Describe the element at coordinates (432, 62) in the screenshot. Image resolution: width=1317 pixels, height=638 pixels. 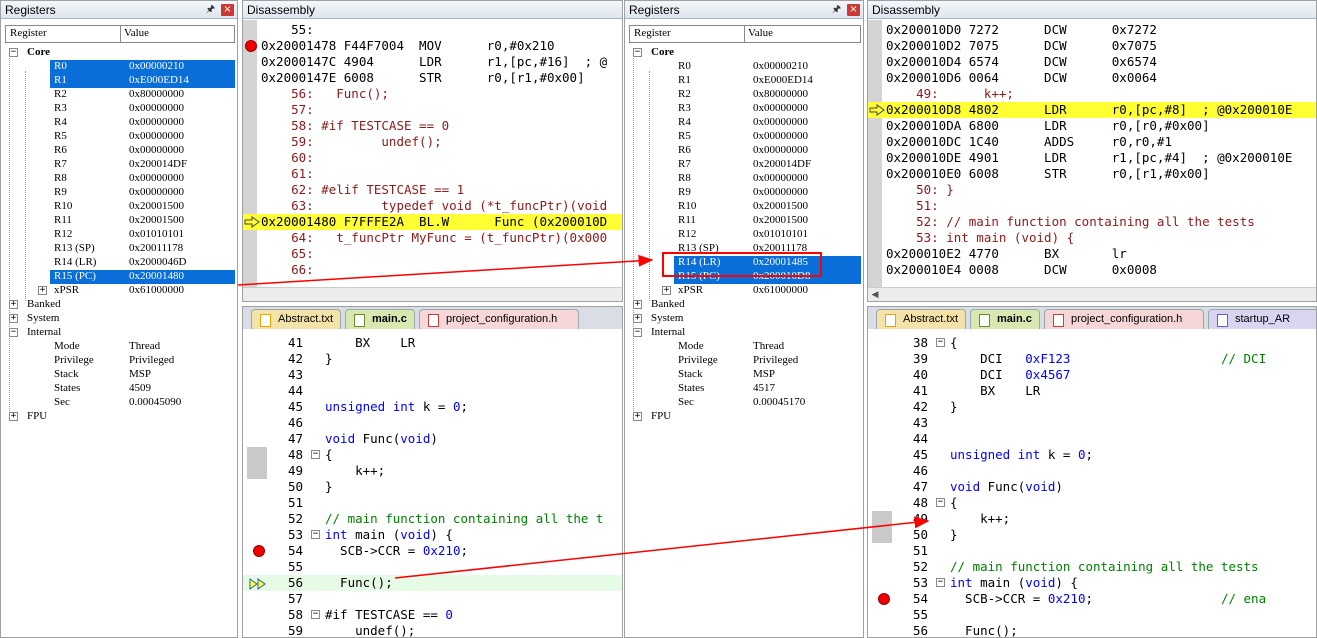
I see `asm-line: 0x2000147C 4904 LDR r1,[pc,#16] ; @` at that location.